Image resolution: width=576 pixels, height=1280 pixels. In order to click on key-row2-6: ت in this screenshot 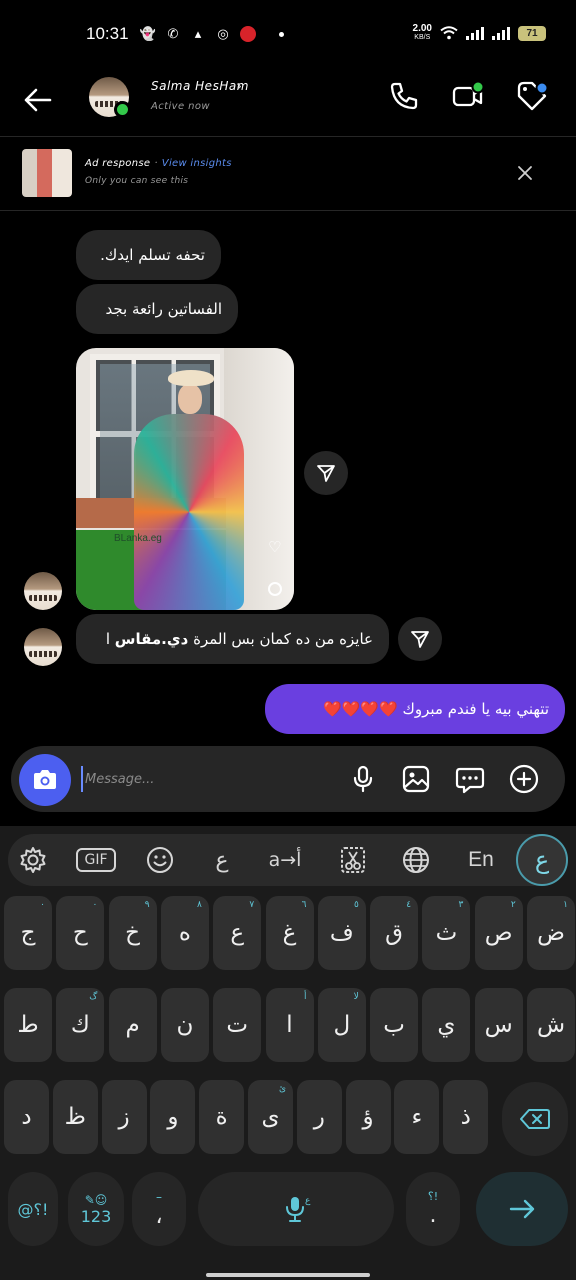, I will do `click(237, 1025)`.